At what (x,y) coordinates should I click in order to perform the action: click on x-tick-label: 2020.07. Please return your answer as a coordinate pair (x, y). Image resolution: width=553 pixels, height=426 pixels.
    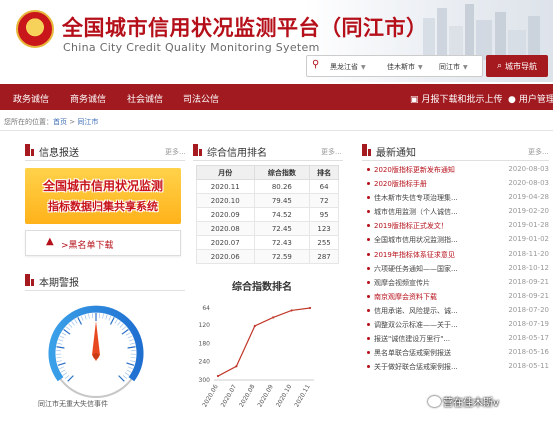
    Looking at the image, I should click on (229, 395).